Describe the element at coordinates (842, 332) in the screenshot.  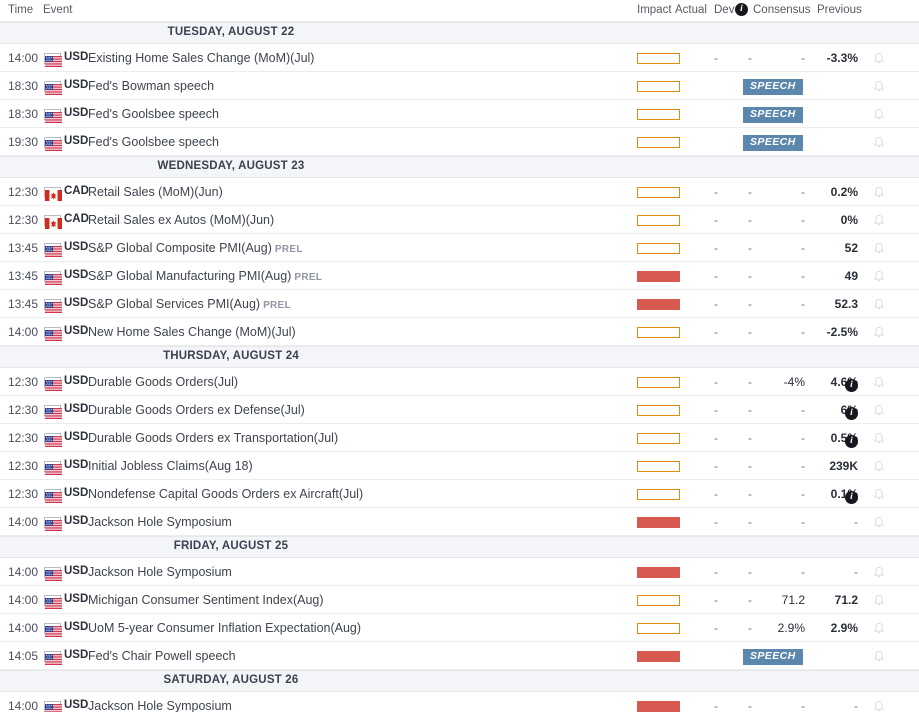
I see `event-previous: -2.5%` at that location.